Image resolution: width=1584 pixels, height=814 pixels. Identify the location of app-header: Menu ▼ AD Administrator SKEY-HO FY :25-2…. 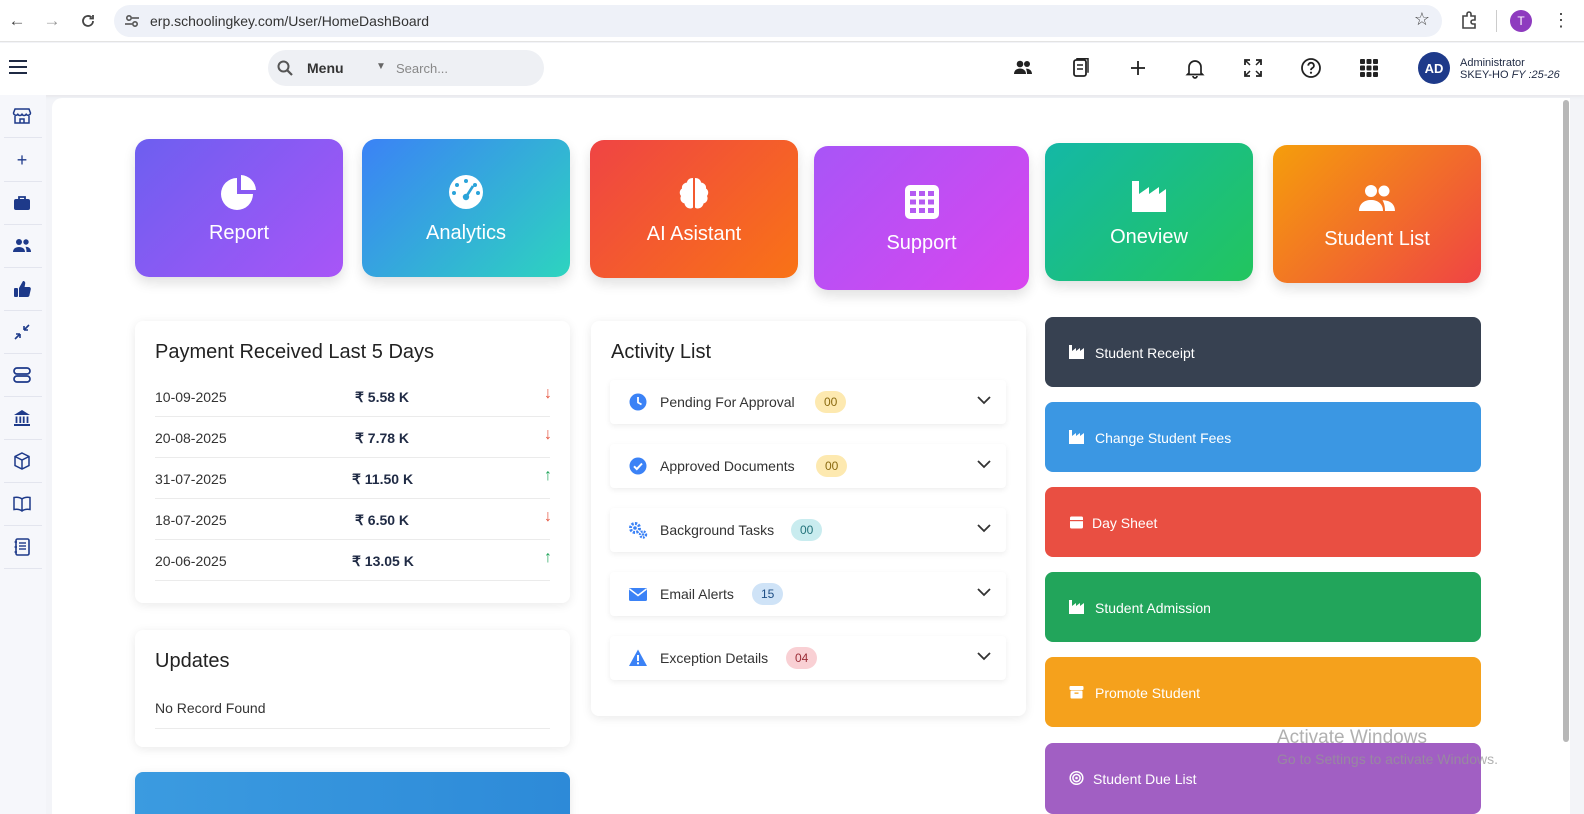
(792, 69).